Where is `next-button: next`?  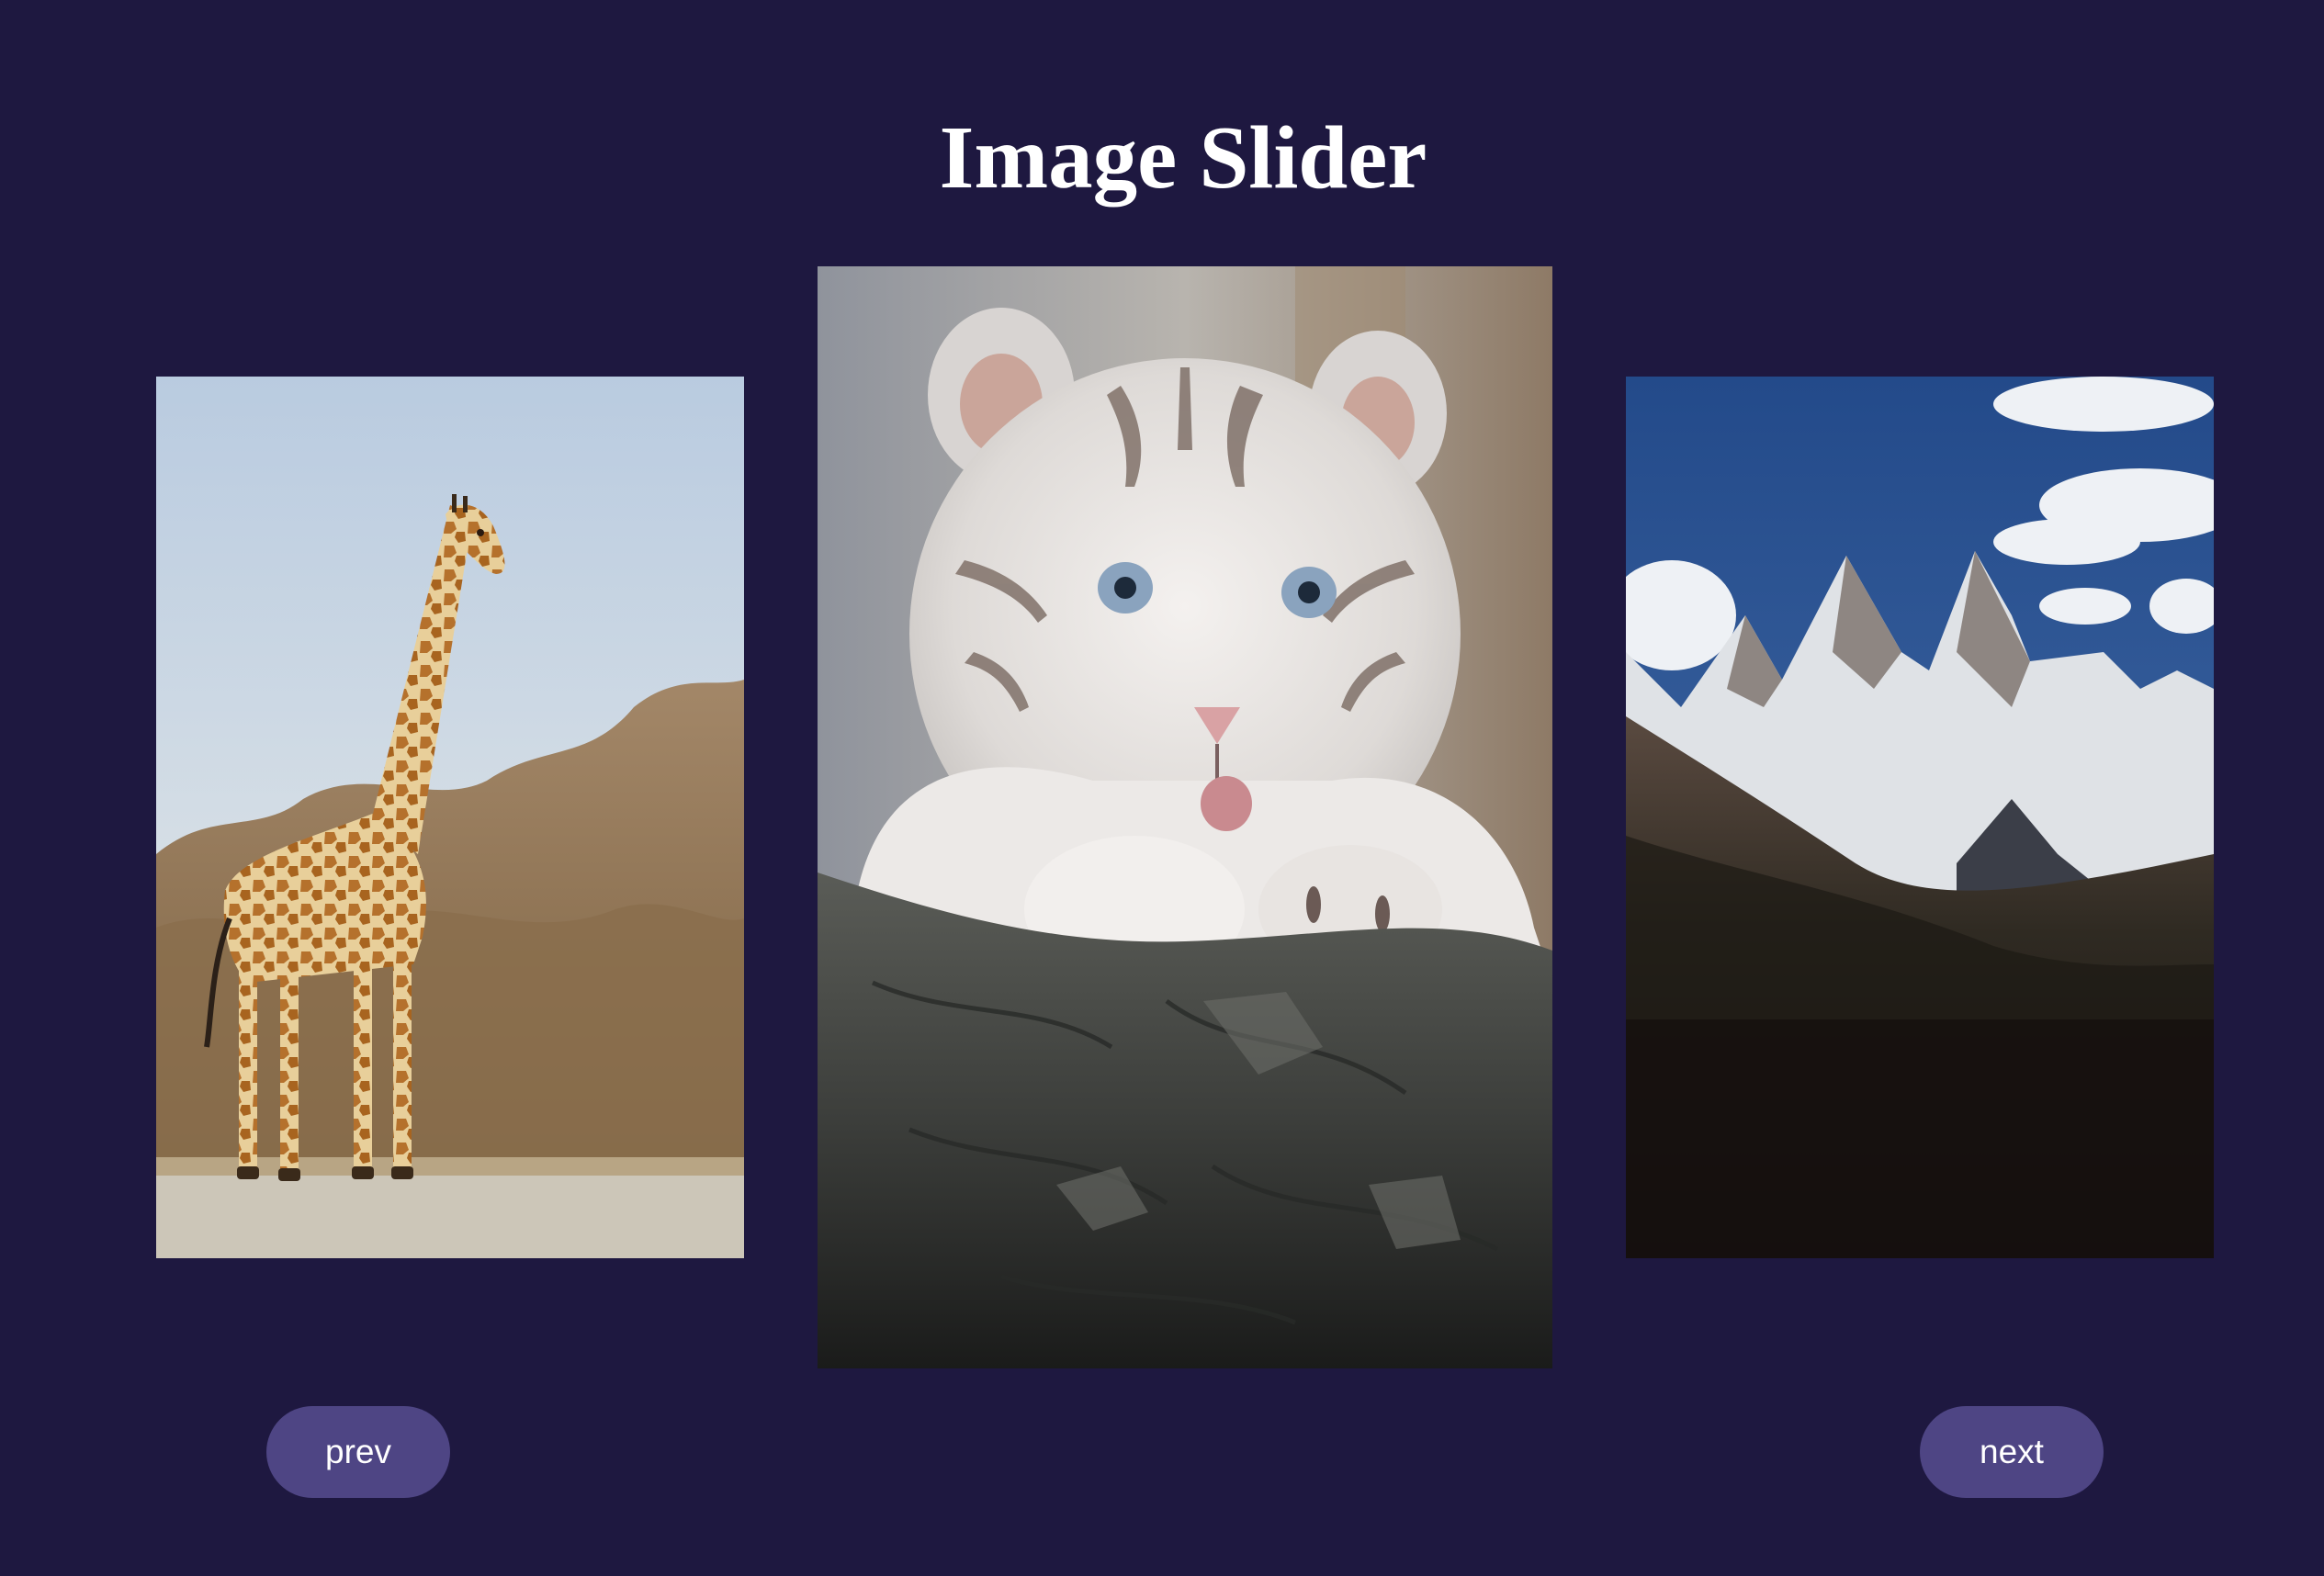 next-button: next is located at coordinates (2012, 1452).